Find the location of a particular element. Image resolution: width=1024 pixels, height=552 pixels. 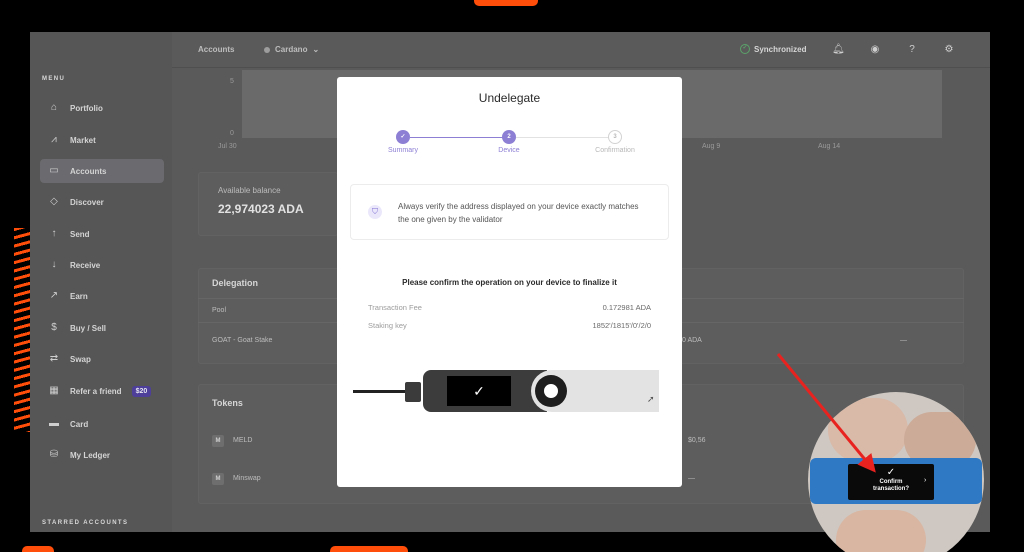

sidebar-item-label: Market is located at coordinates (83, 140).